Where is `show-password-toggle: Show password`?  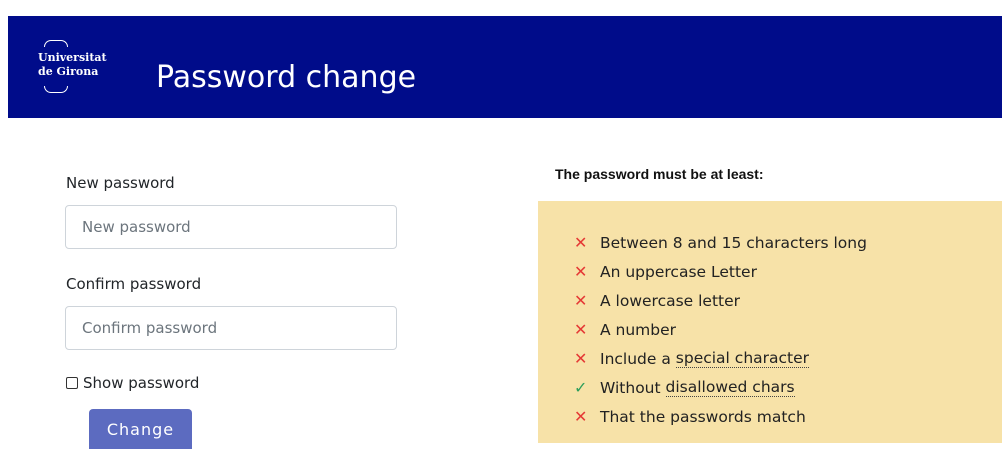
show-password-toggle: Show password is located at coordinates (132, 383).